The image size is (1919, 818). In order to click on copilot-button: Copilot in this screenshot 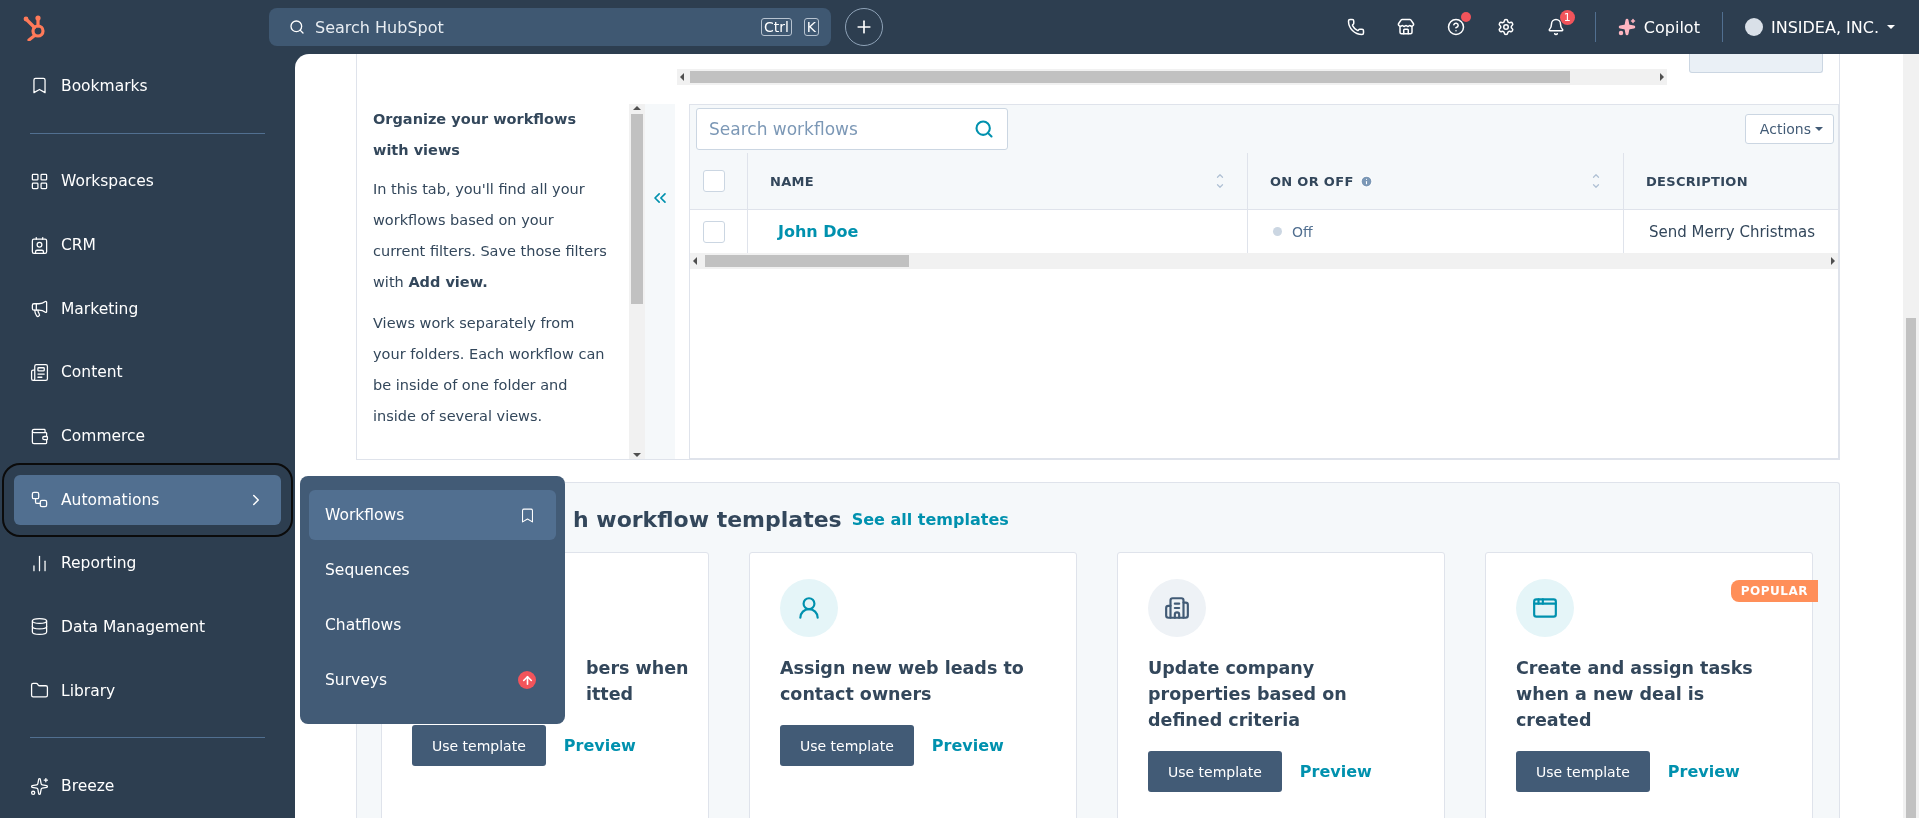, I will do `click(1658, 27)`.